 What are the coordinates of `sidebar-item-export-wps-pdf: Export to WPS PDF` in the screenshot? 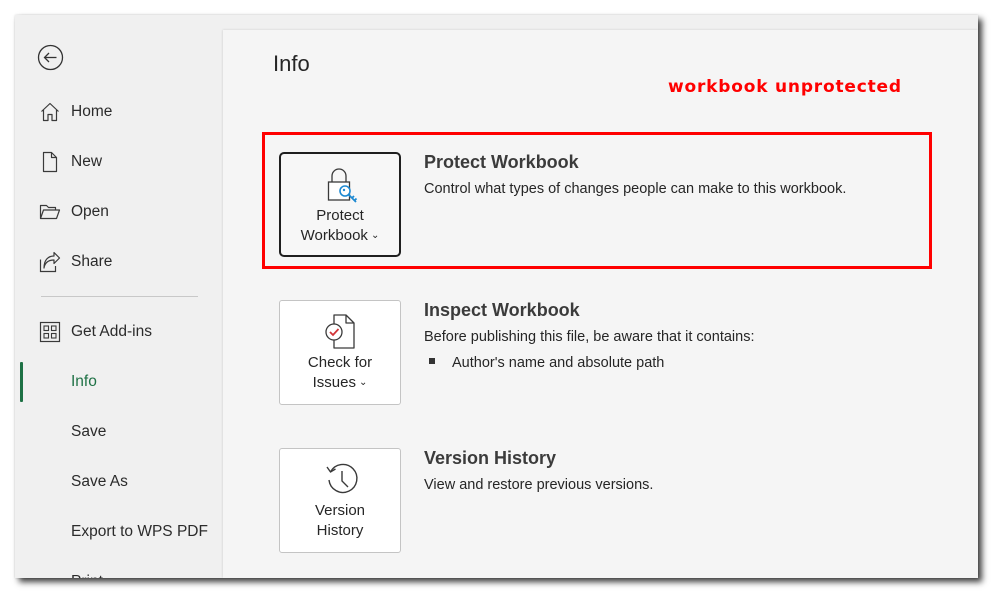 It's located at (119, 532).